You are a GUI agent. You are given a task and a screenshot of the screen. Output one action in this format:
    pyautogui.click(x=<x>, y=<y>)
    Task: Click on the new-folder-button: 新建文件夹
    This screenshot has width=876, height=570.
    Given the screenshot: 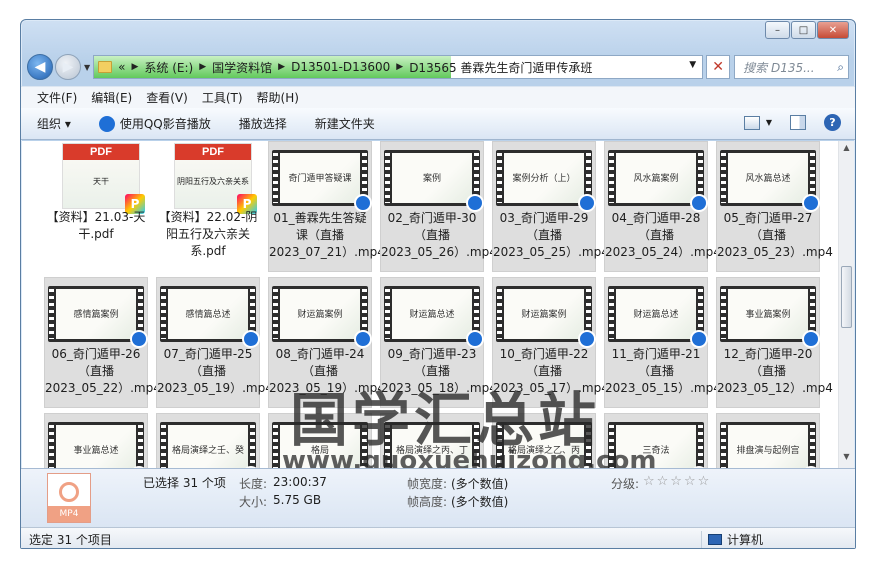 What is the action you would take?
    pyautogui.click(x=345, y=123)
    